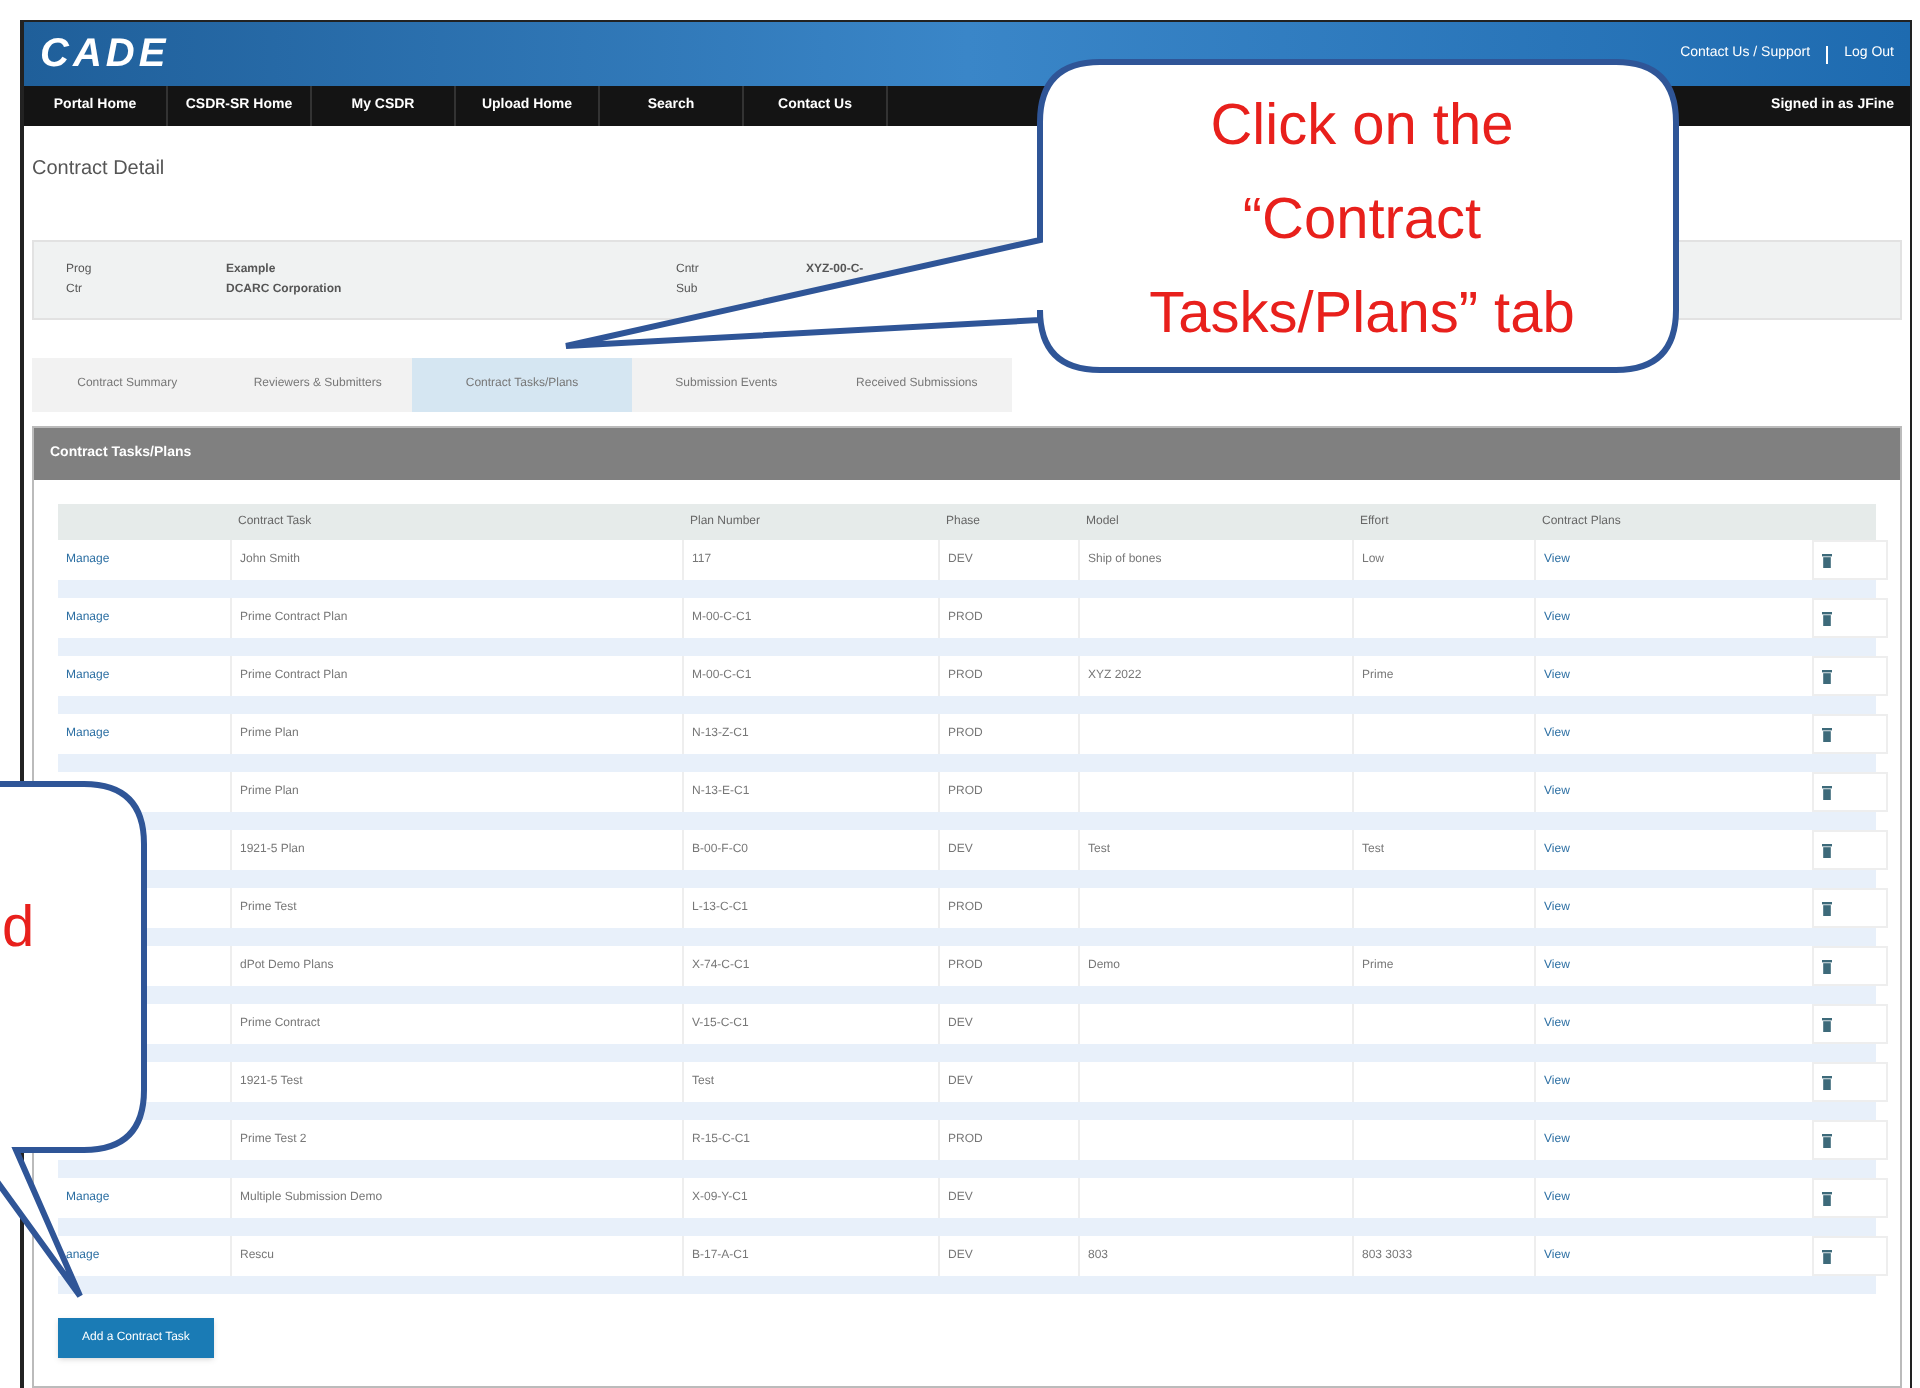 The height and width of the screenshot is (1388, 1920). What do you see at coordinates (1362, 221) in the screenshot?
I see `callout-text: Click on the “Contract Tasks/Plans” tab` at bounding box center [1362, 221].